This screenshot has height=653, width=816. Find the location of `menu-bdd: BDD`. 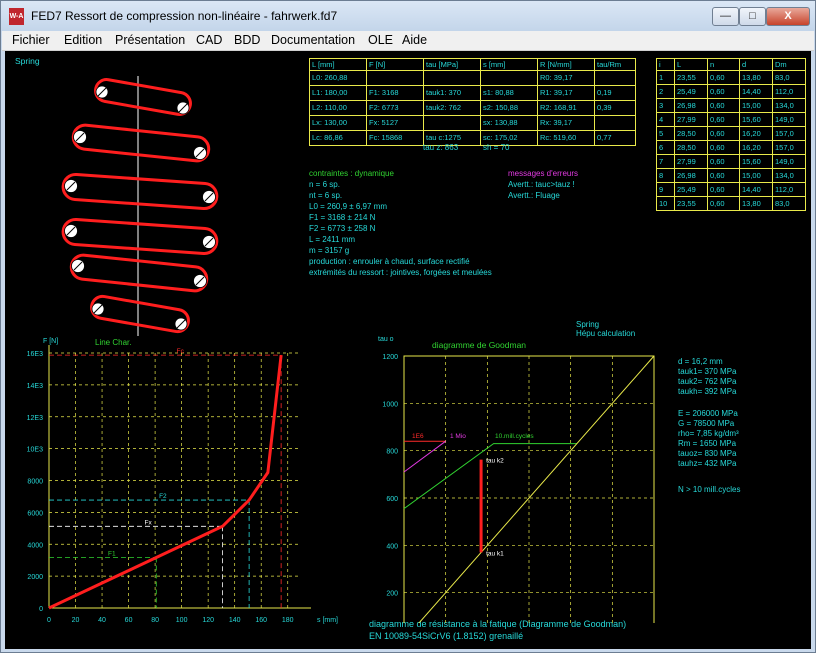

menu-bdd: BDD is located at coordinates (247, 40).